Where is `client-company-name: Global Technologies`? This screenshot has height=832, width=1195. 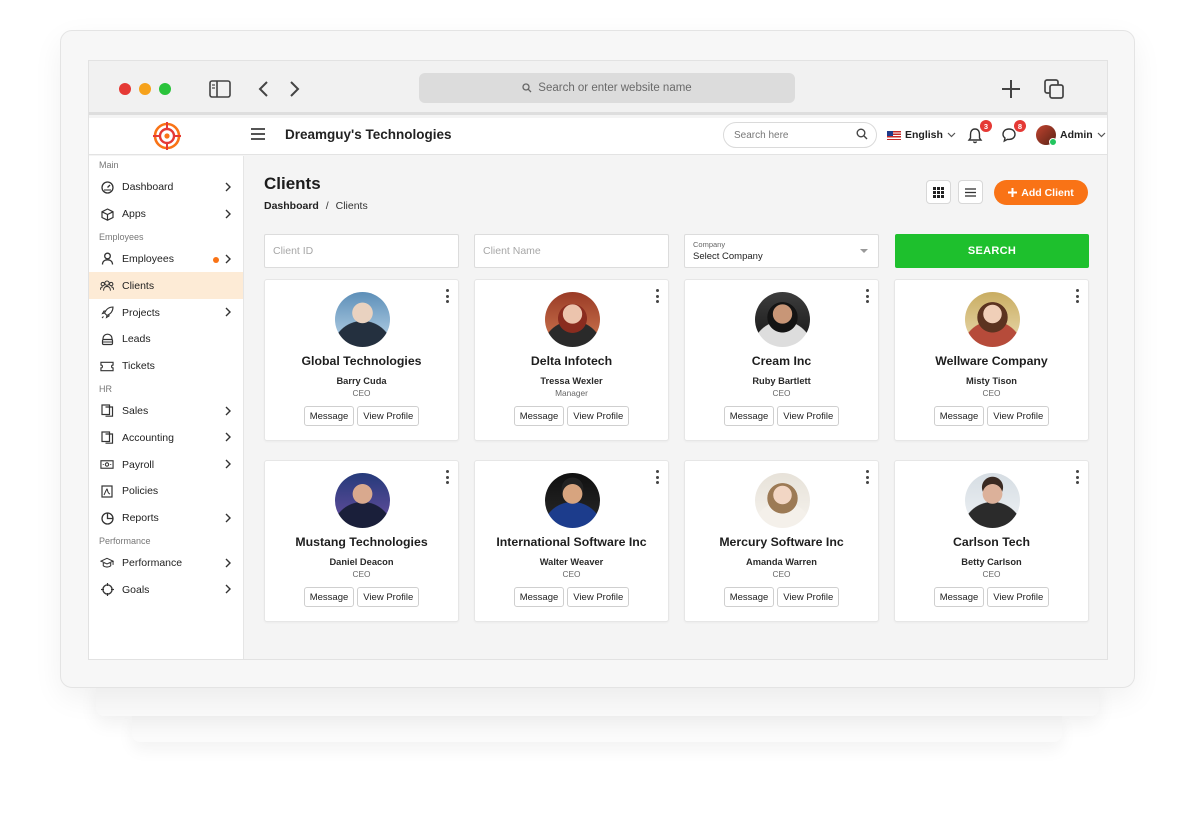
client-company-name: Global Technologies is located at coordinates (361, 361).